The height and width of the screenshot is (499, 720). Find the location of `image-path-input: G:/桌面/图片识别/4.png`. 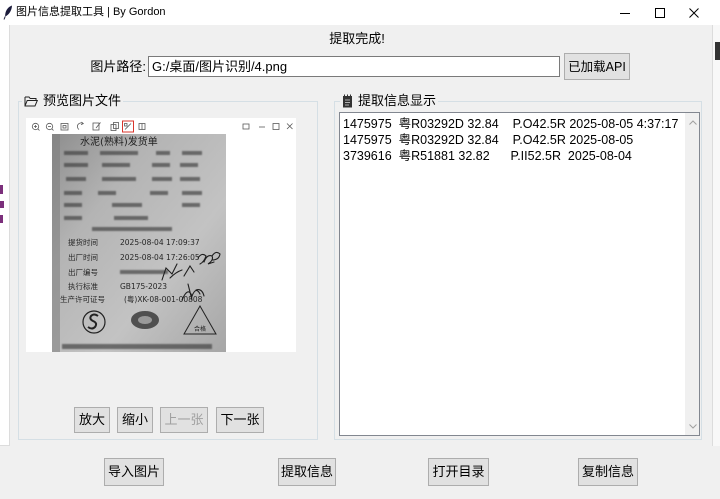

image-path-input: G:/桌面/图片识别/4.png is located at coordinates (354, 66).